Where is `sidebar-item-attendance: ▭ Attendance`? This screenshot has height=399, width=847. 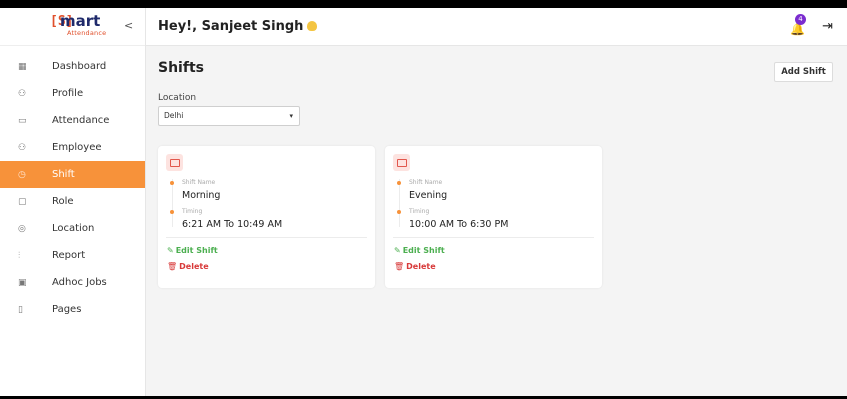 sidebar-item-attendance: ▭ Attendance is located at coordinates (72, 120).